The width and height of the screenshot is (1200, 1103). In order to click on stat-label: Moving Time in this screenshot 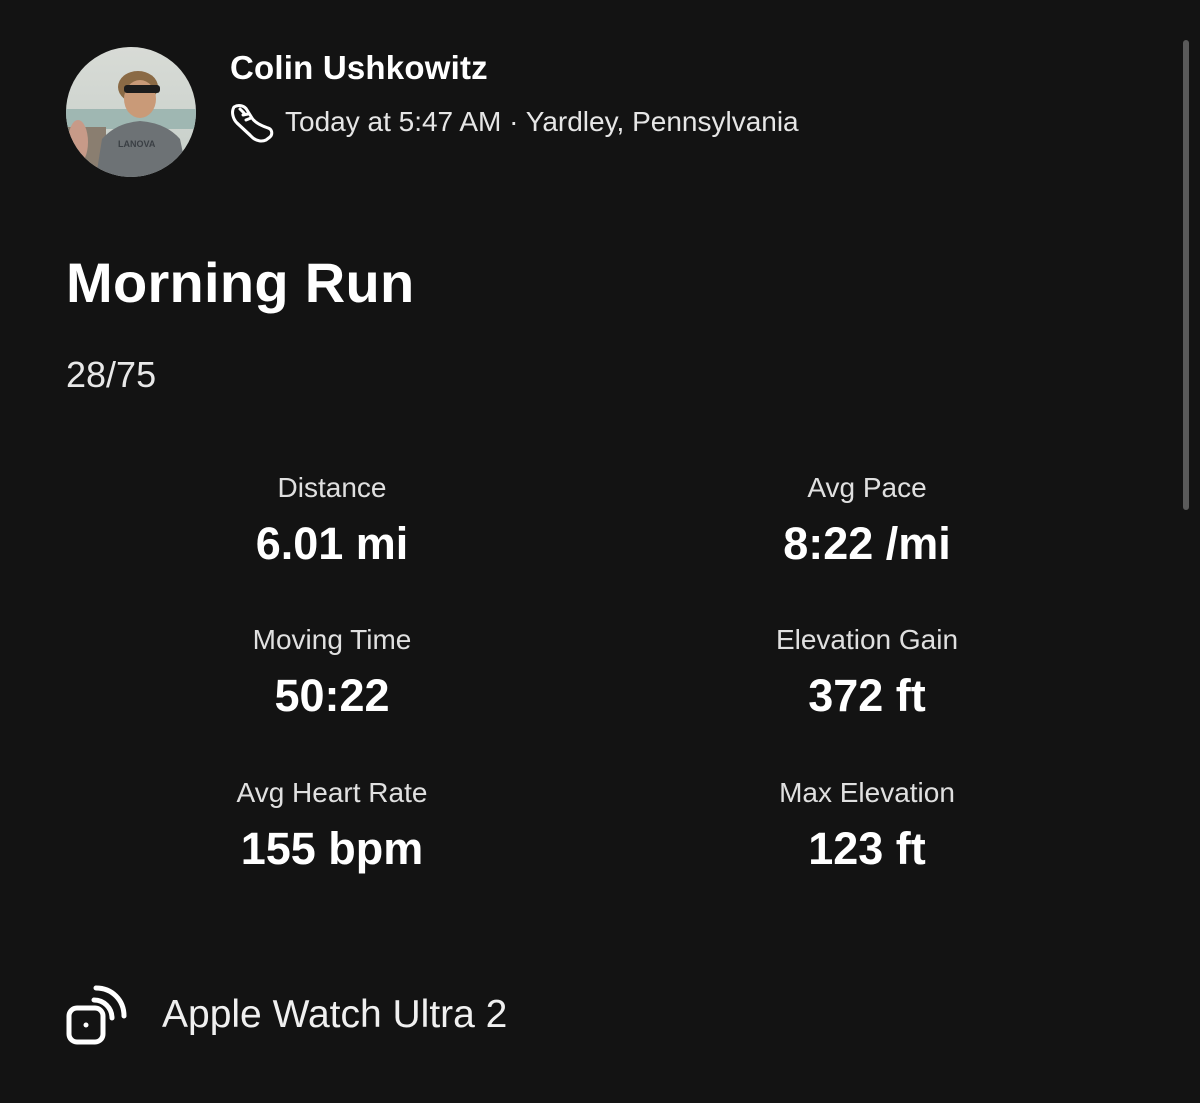, I will do `click(332, 639)`.